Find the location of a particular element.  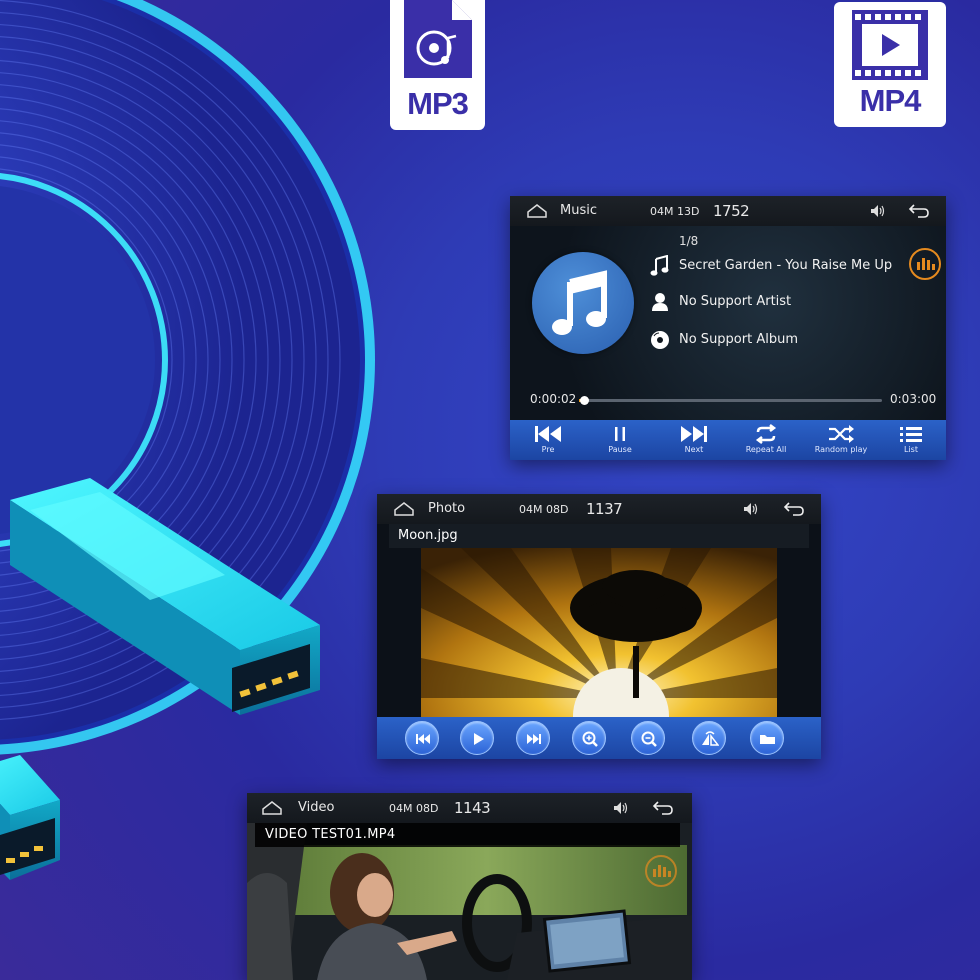

control-label: Repeat All is located at coordinates (766, 449).